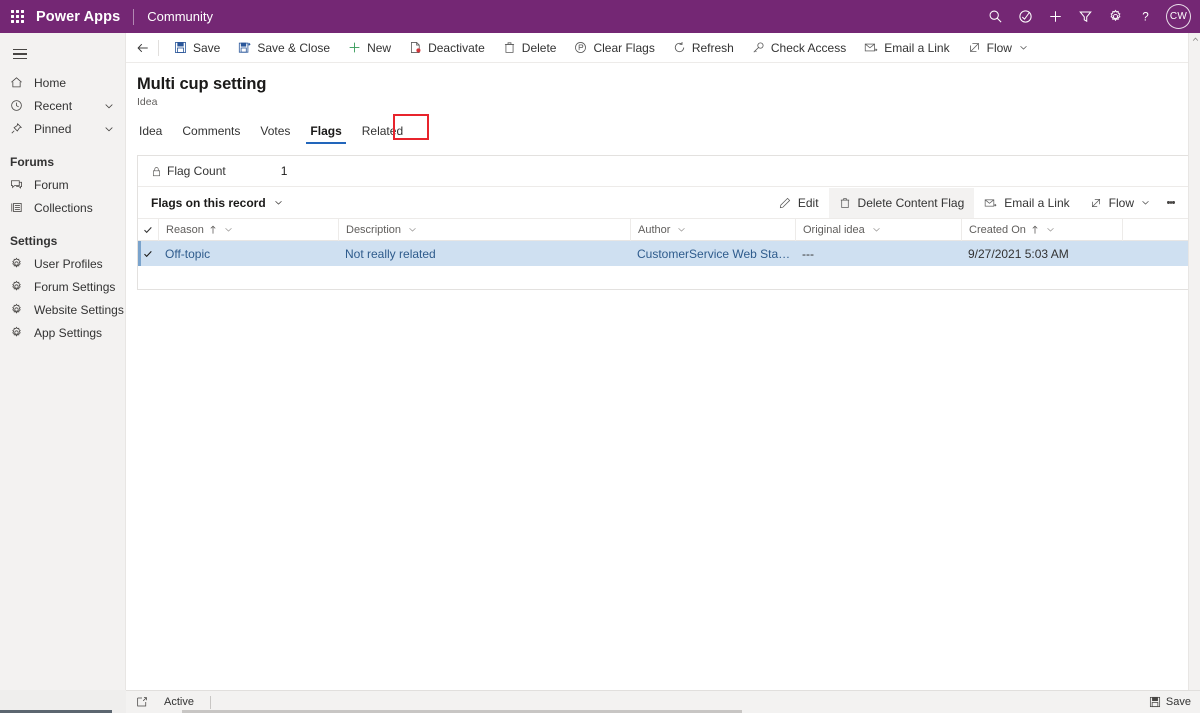 This screenshot has height=713, width=1200. What do you see at coordinates (580, 47) in the screenshot?
I see `clear-flags-icon` at bounding box center [580, 47].